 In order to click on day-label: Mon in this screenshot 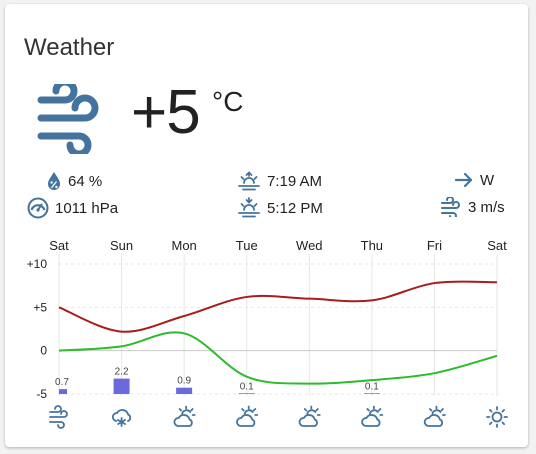, I will do `click(183, 245)`.